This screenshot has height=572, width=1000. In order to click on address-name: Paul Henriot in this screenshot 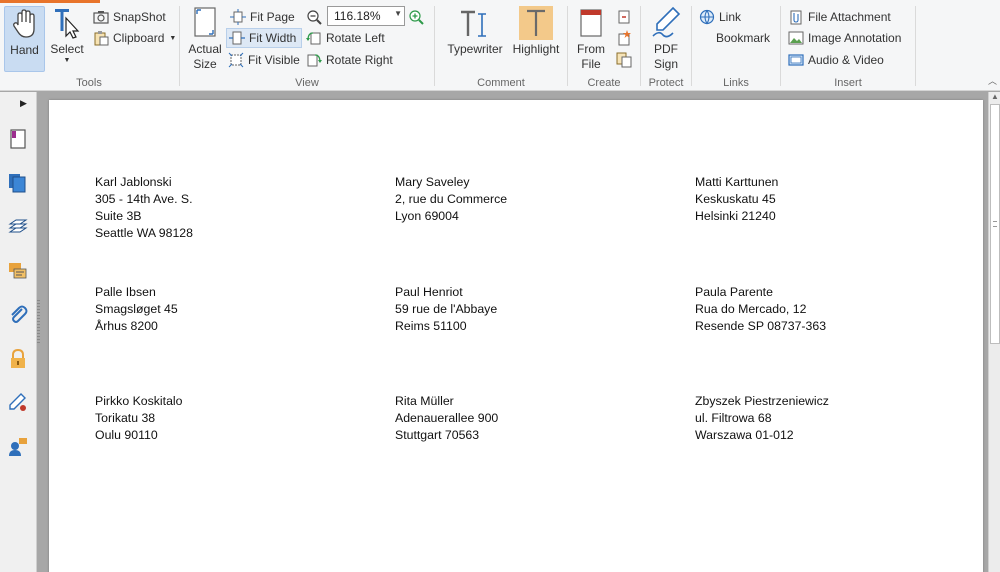, I will do `click(429, 292)`.